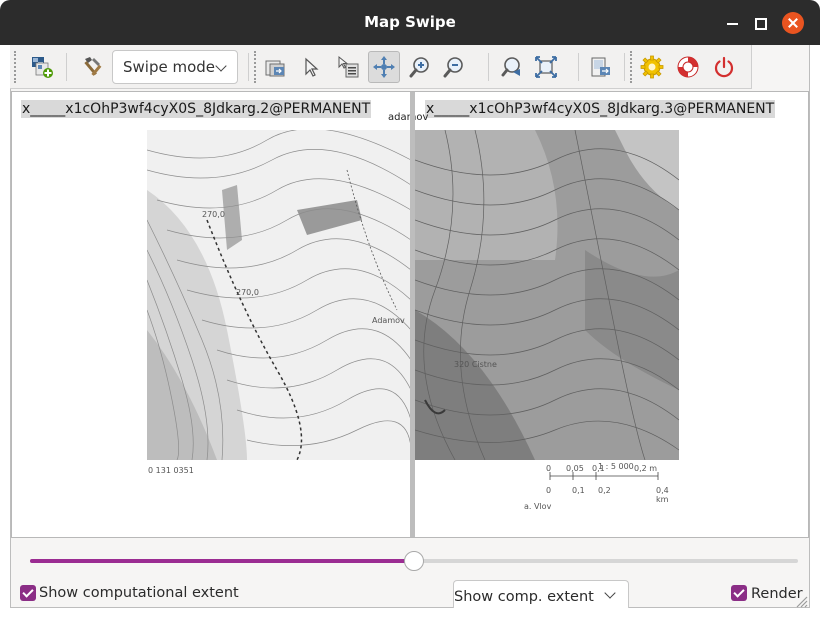 The image size is (820, 618). I want to click on quit-power-icon, so click(724, 67).